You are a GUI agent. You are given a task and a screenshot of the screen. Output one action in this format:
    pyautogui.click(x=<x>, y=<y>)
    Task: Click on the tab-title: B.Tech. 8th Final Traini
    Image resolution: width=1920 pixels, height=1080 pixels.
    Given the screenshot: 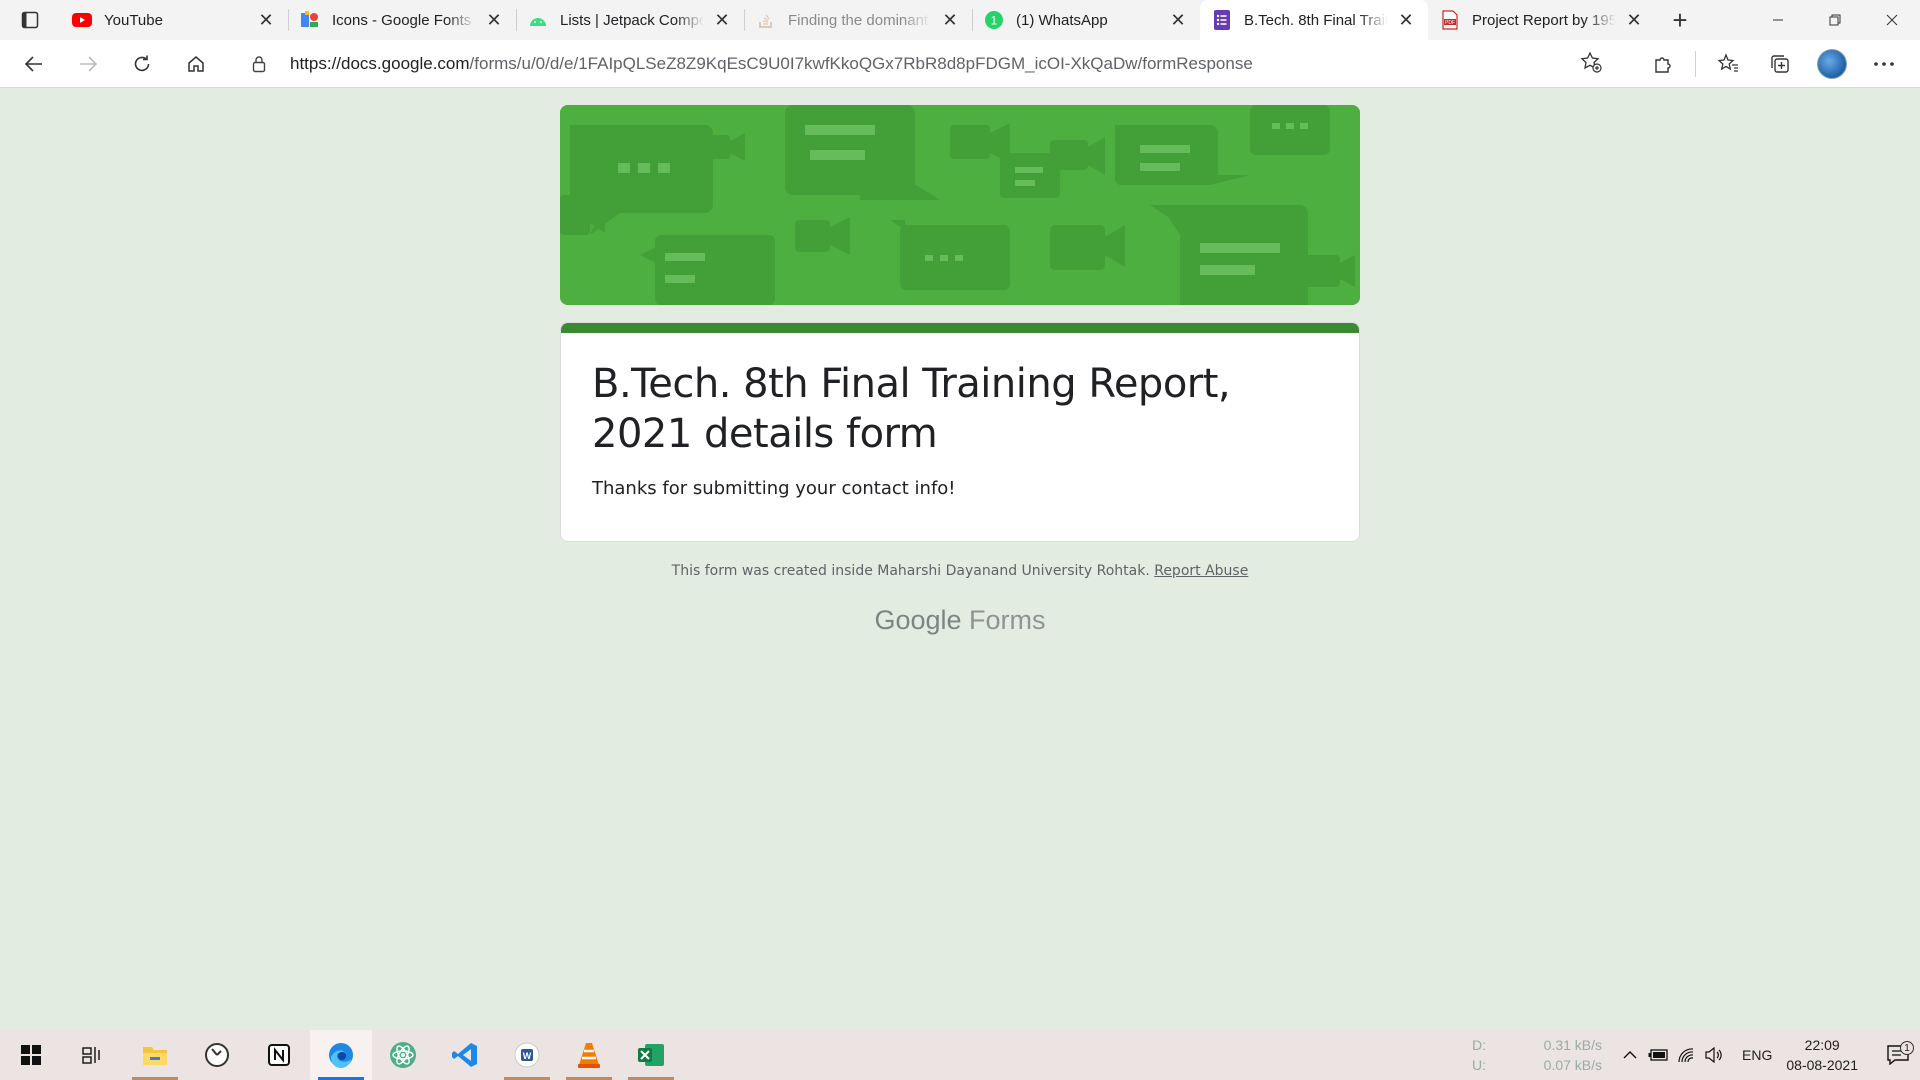 What is the action you would take?
    pyautogui.click(x=1316, y=20)
    